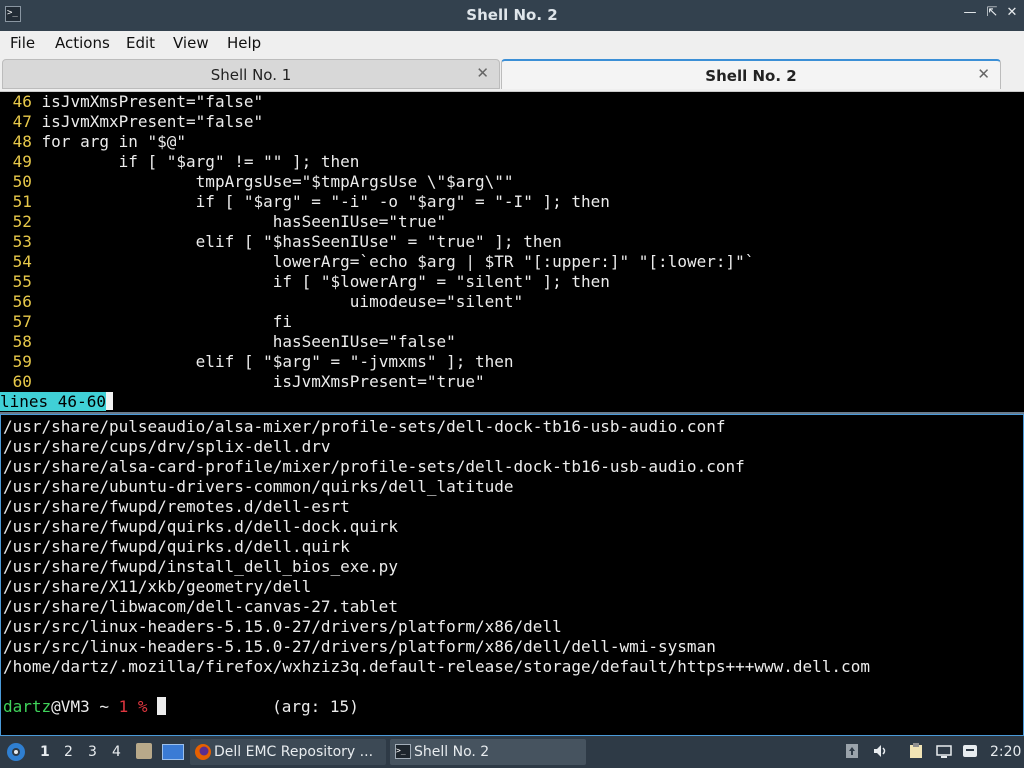 The width and height of the screenshot is (1024, 768). Describe the element at coordinates (176, 546) in the screenshot. I see `output-line: /usr/share/fwupd/quirks.d/dell.quirk` at that location.